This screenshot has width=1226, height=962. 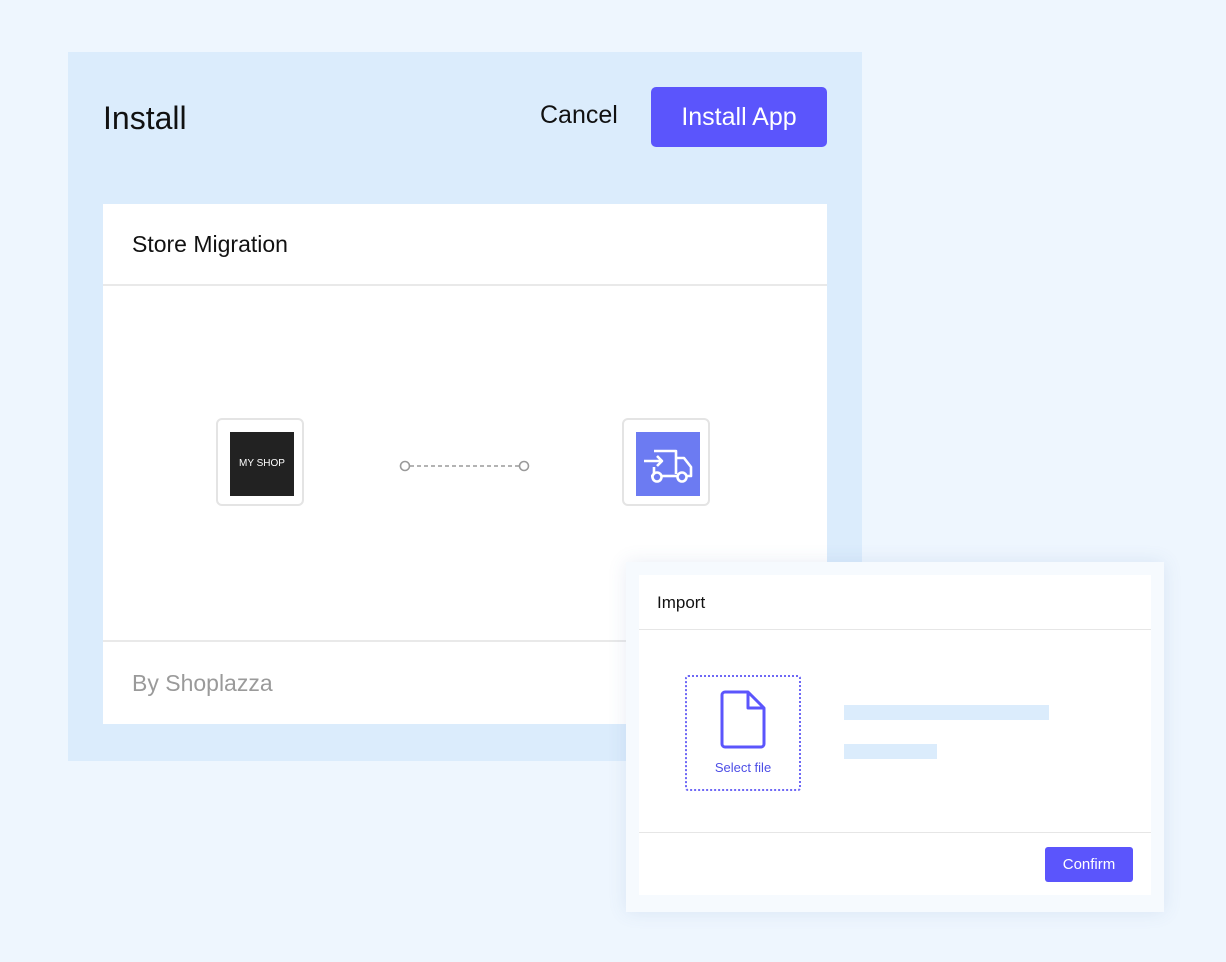 What do you see at coordinates (202, 683) in the screenshot?
I see `developer-byline: By Shoplazza` at bounding box center [202, 683].